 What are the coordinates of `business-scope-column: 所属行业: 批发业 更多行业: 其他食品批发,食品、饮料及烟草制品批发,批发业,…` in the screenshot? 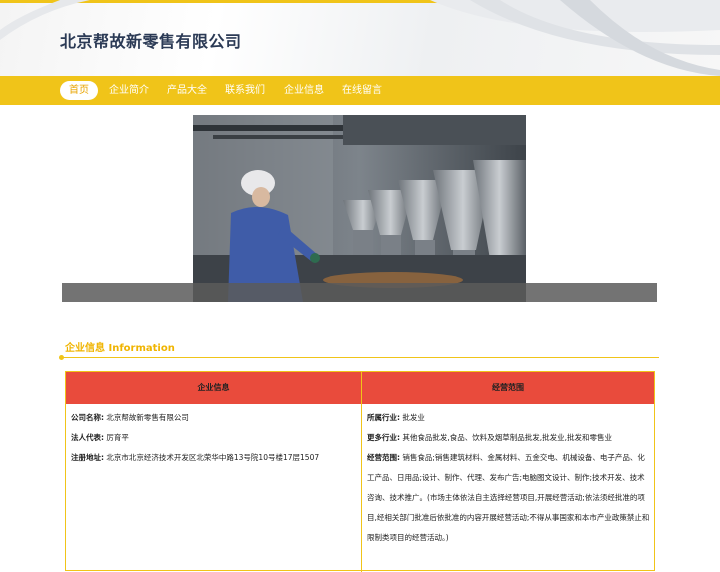 It's located at (508, 478).